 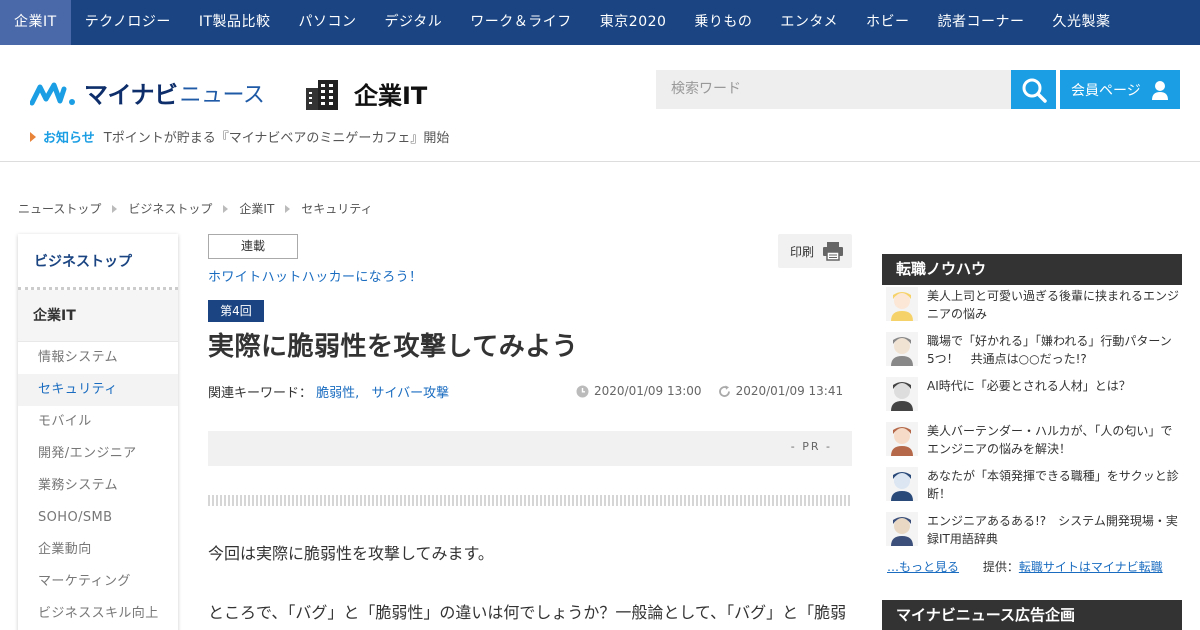 I want to click on anime-girl-blonde-icon, so click(x=902, y=304).